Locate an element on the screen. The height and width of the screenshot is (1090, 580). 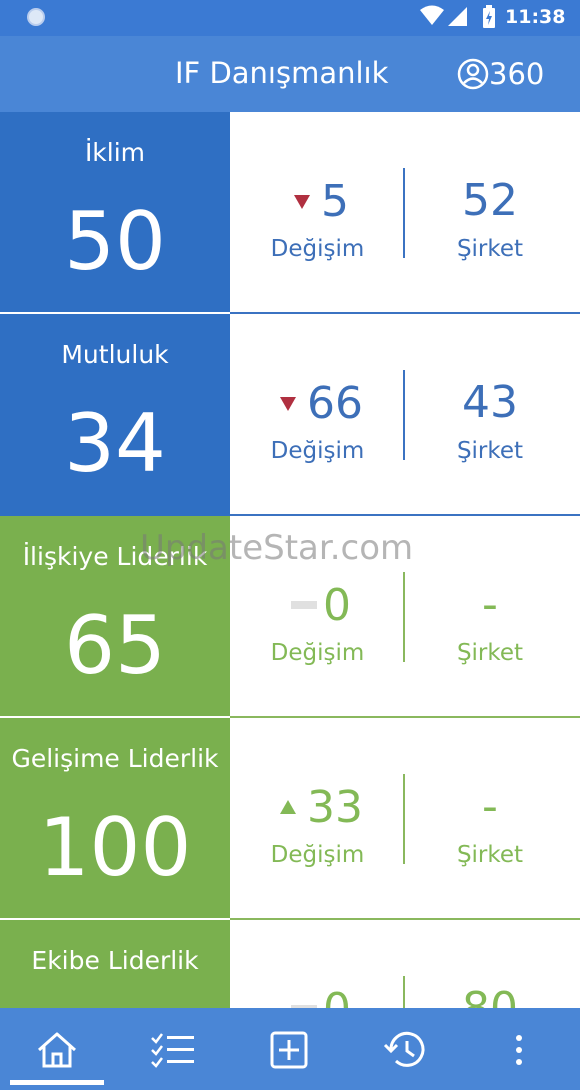
nav-home-button is located at coordinates (57, 1050).